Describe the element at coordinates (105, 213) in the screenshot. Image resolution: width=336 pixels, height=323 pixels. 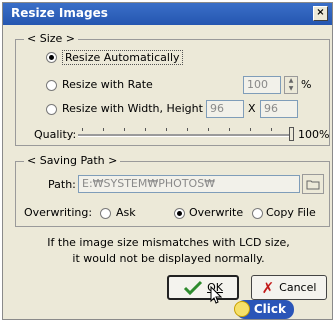
I see `radio-ask` at that location.